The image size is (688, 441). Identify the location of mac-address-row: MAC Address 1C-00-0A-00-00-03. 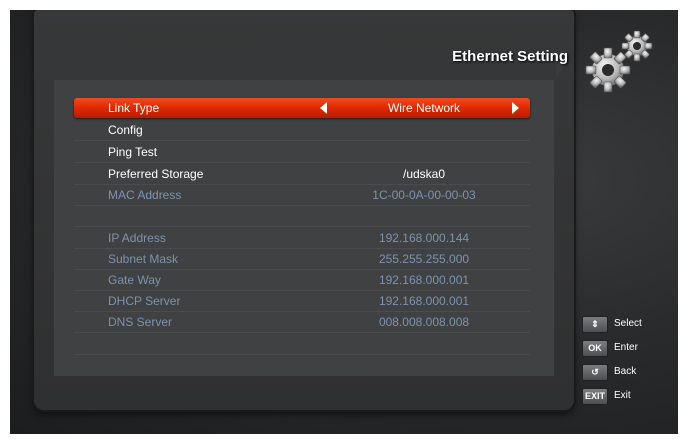
(302, 195).